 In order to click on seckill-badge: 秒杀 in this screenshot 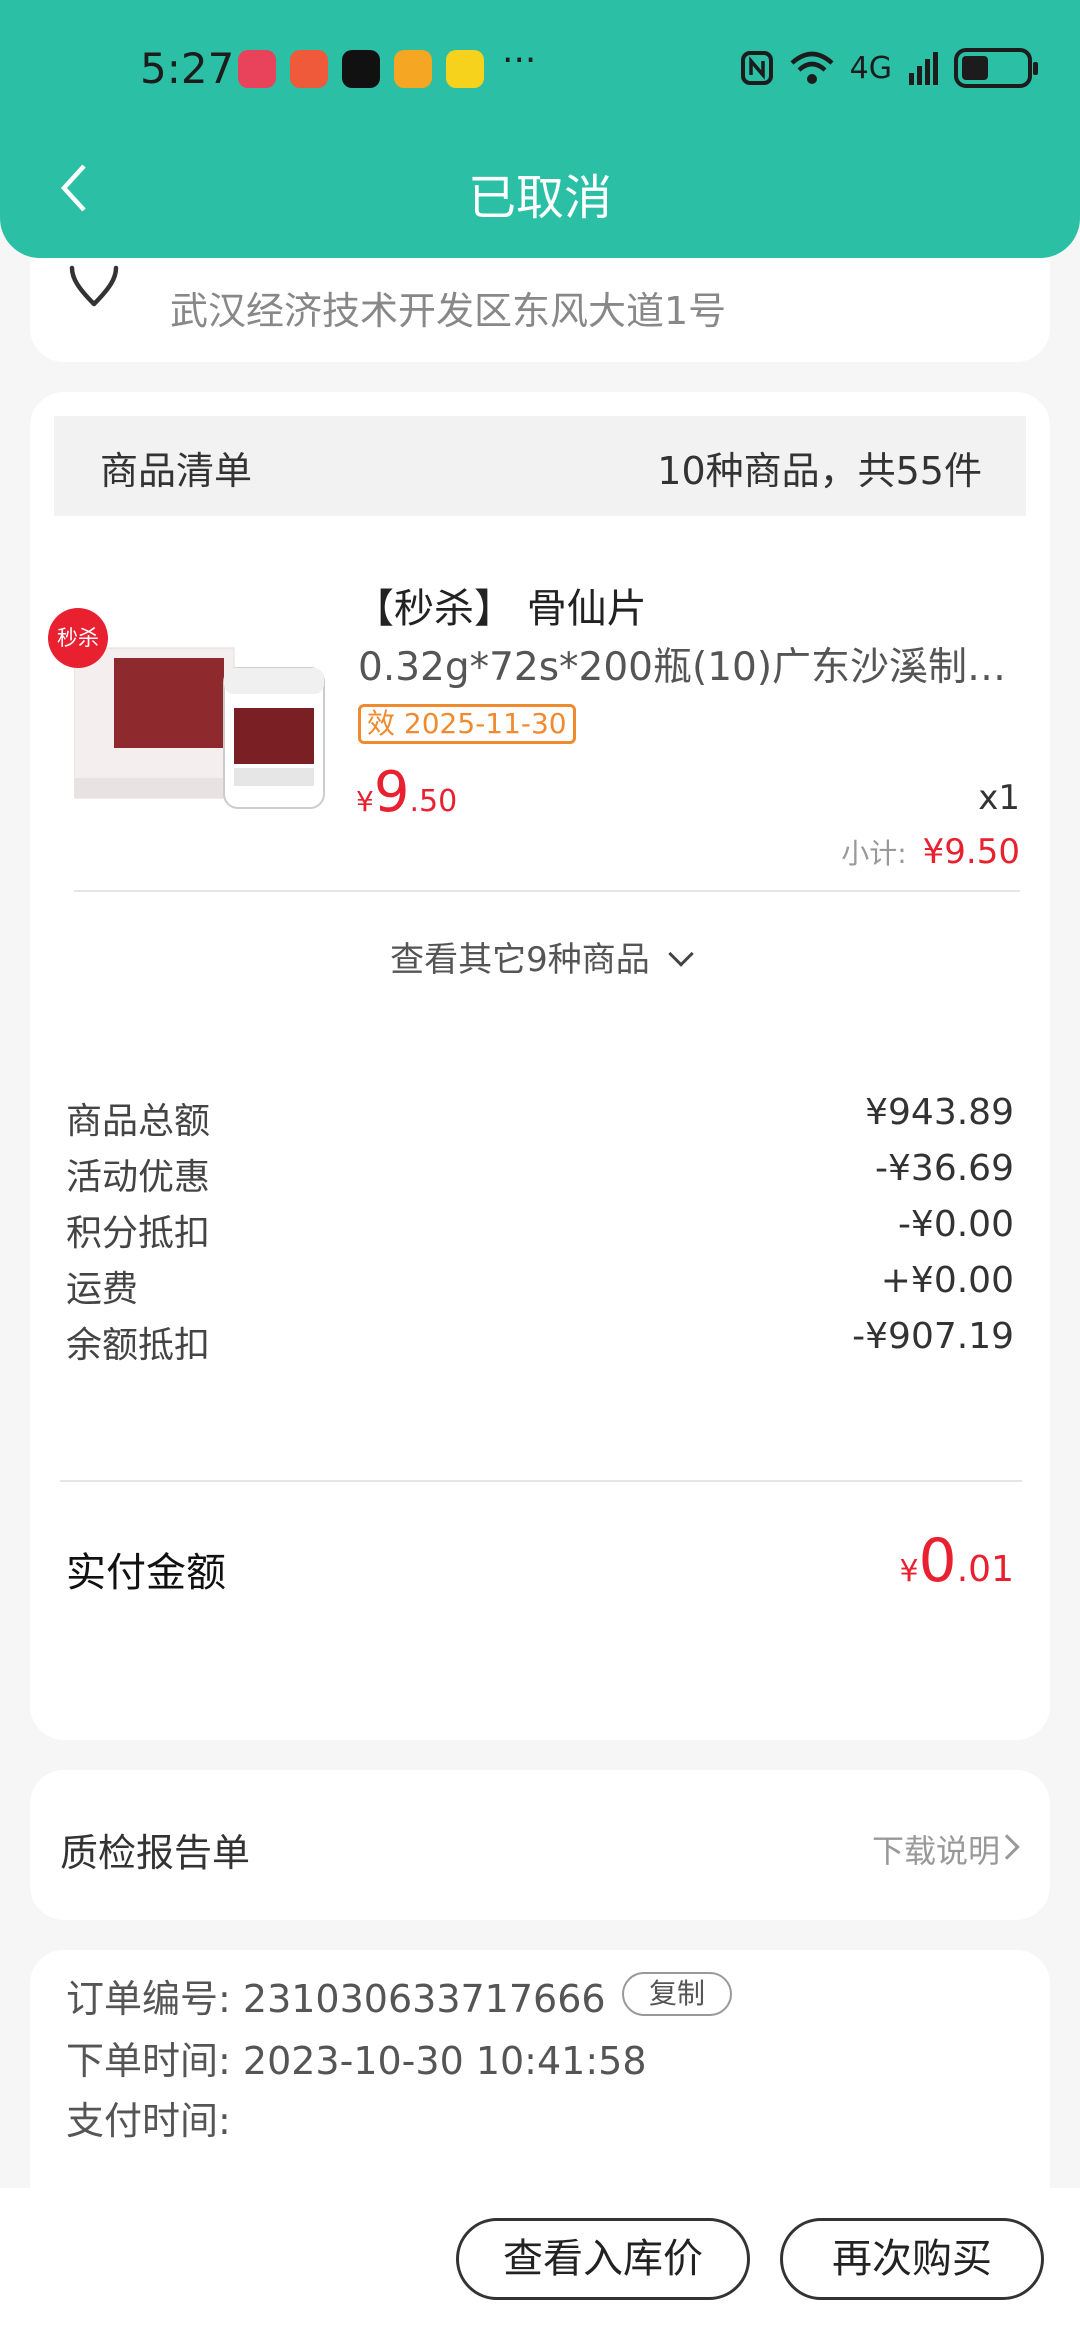, I will do `click(78, 638)`.